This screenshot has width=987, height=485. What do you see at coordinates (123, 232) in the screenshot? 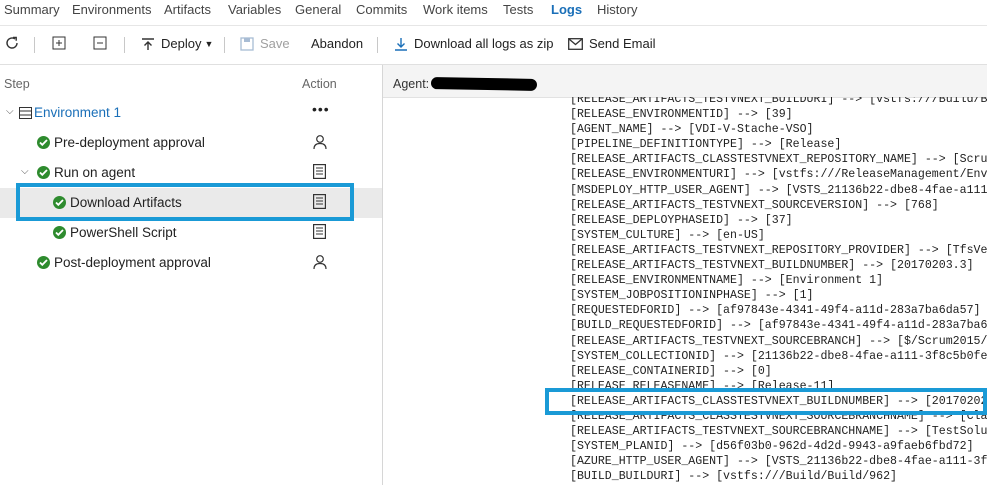
I see `step-label: PowerShell Script` at bounding box center [123, 232].